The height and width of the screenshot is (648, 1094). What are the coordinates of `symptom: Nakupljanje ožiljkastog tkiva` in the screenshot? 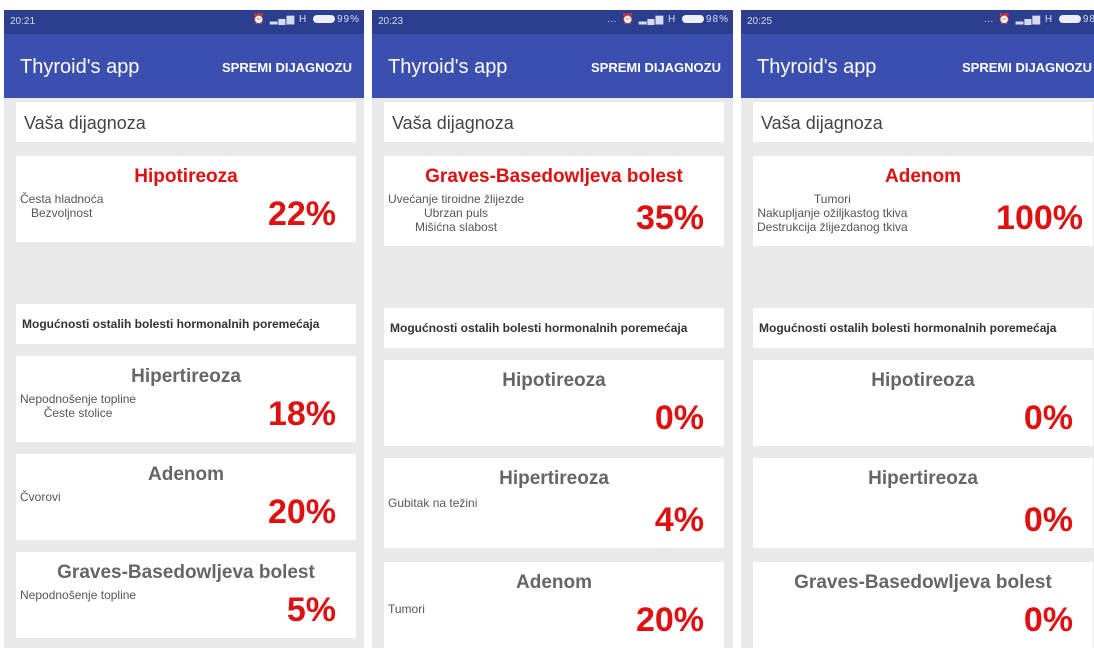 It's located at (832, 213).